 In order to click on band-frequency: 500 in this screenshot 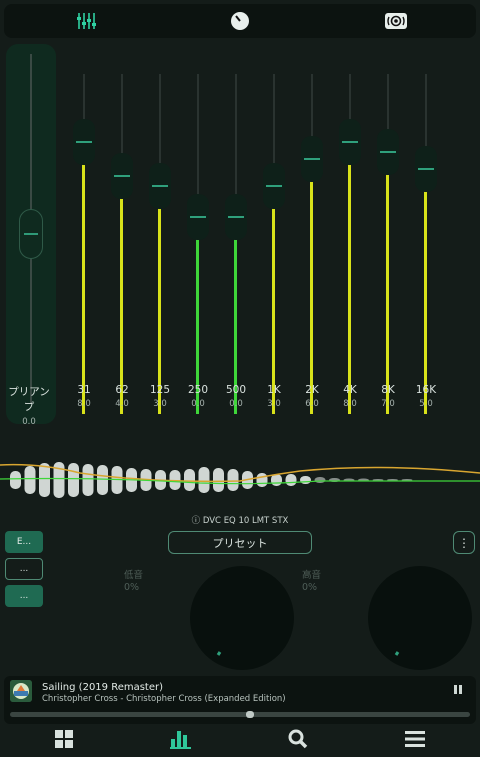, I will do `click(236, 390)`.